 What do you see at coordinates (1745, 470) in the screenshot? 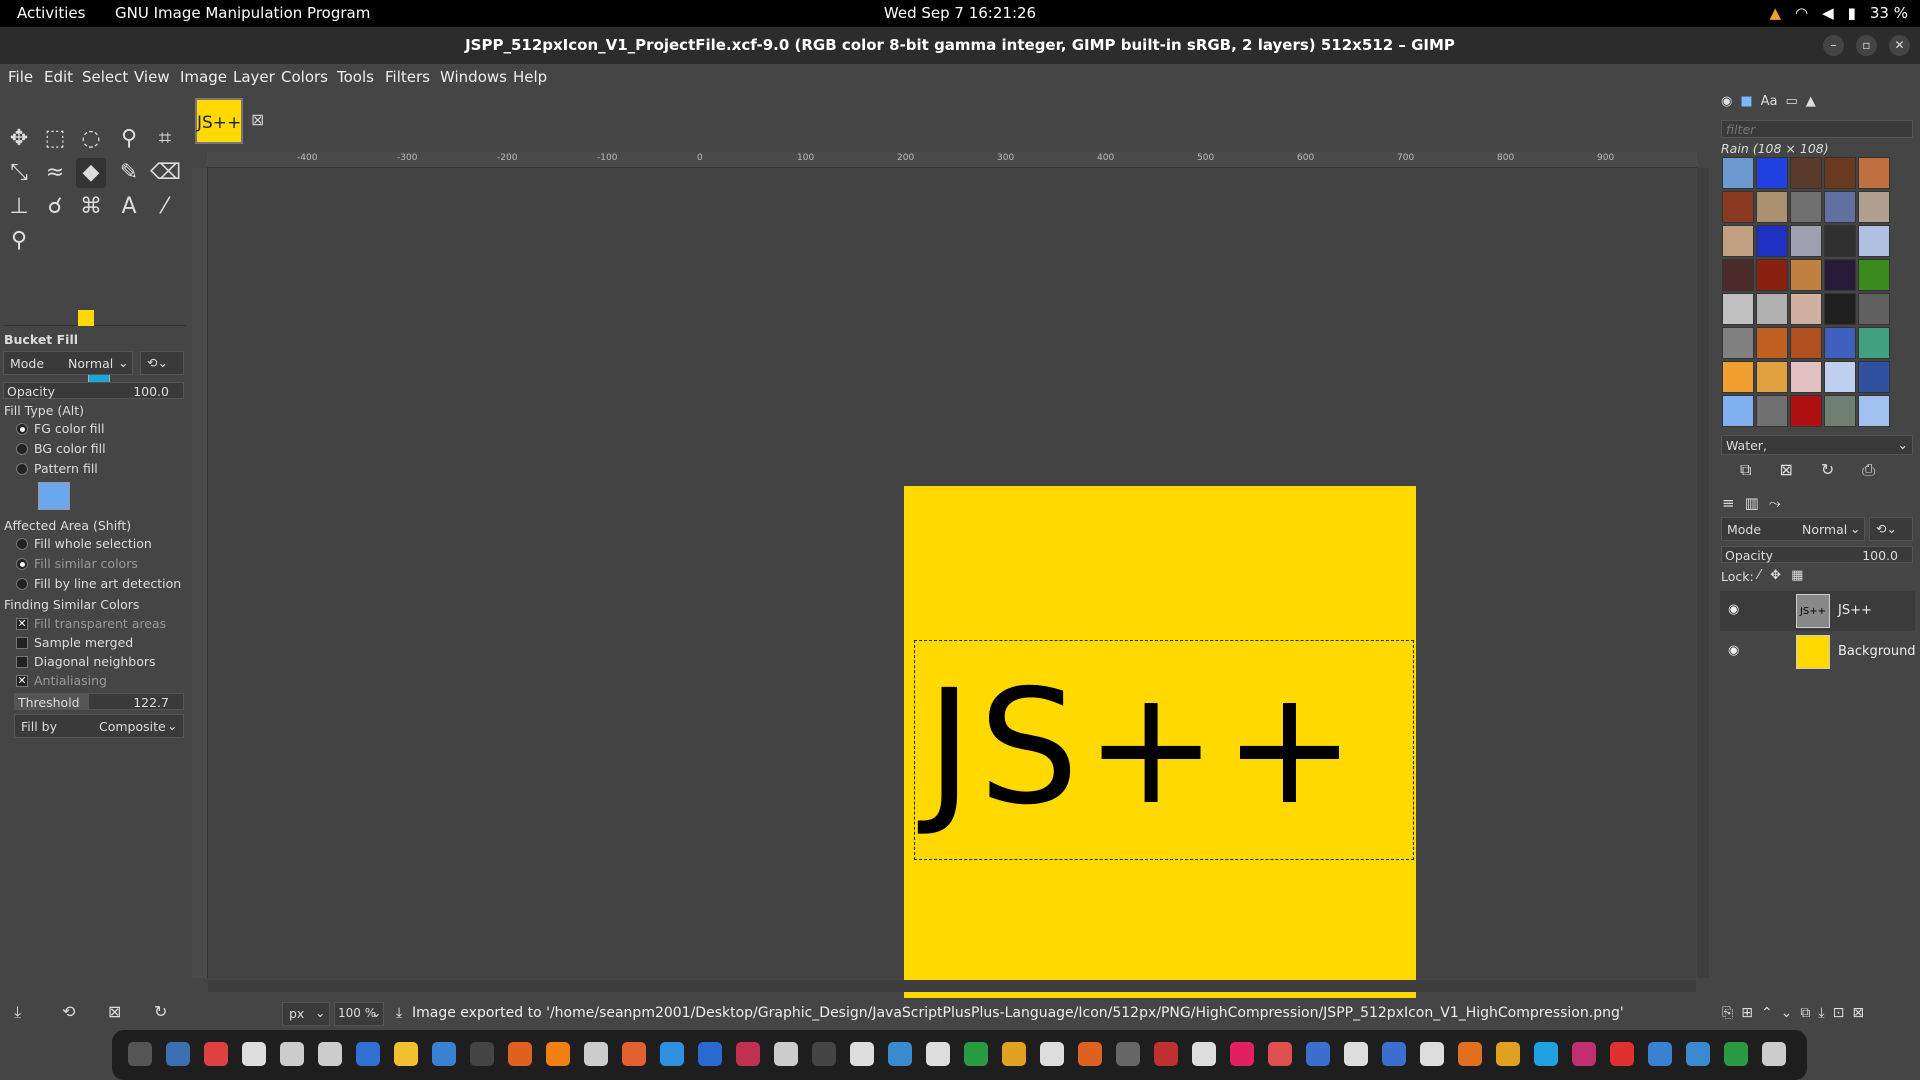
I see `duplicate-icon: ⧉` at bounding box center [1745, 470].